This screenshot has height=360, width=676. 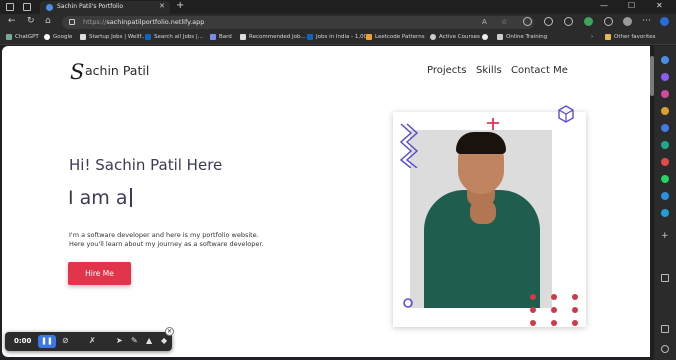 I want to click on logo-text: achin Patil, so click(x=117, y=70).